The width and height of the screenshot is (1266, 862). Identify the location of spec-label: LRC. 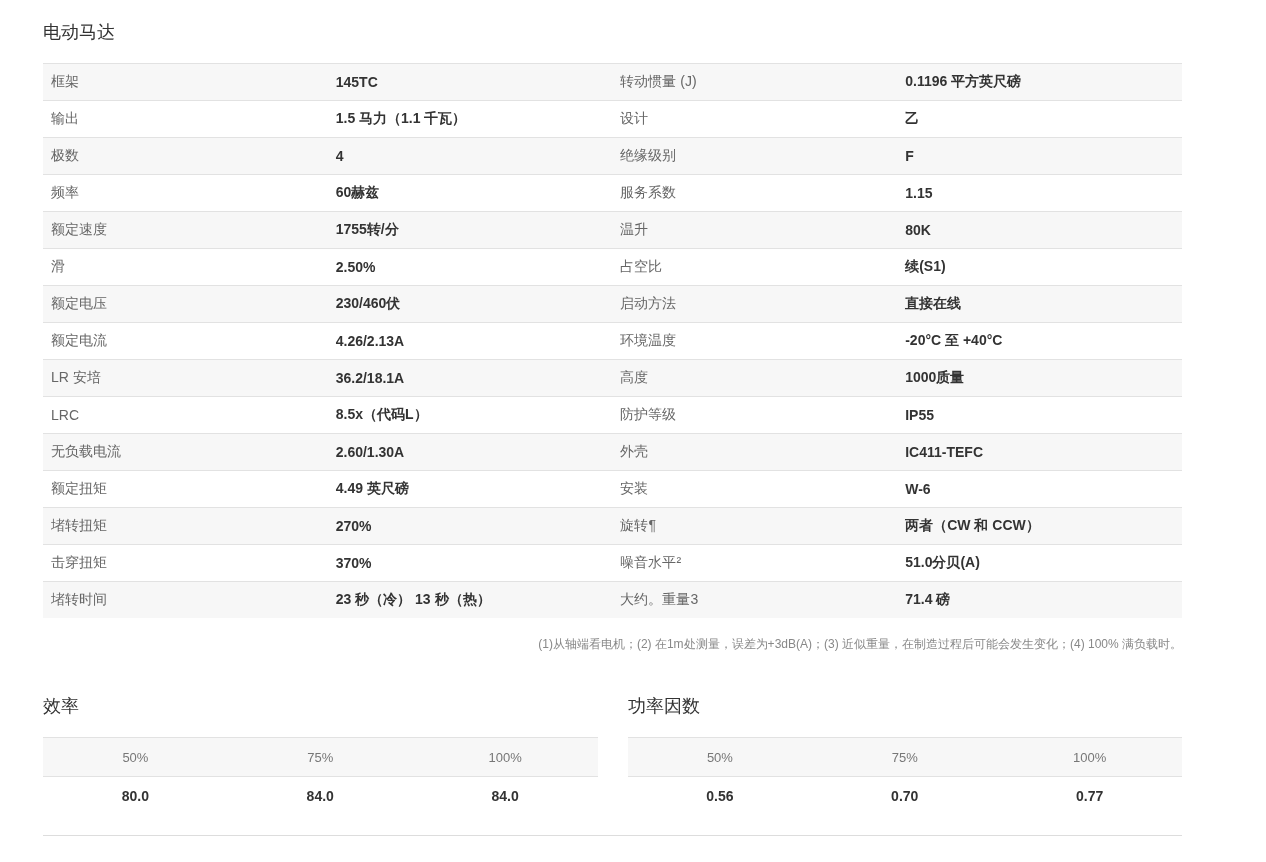
(65, 415).